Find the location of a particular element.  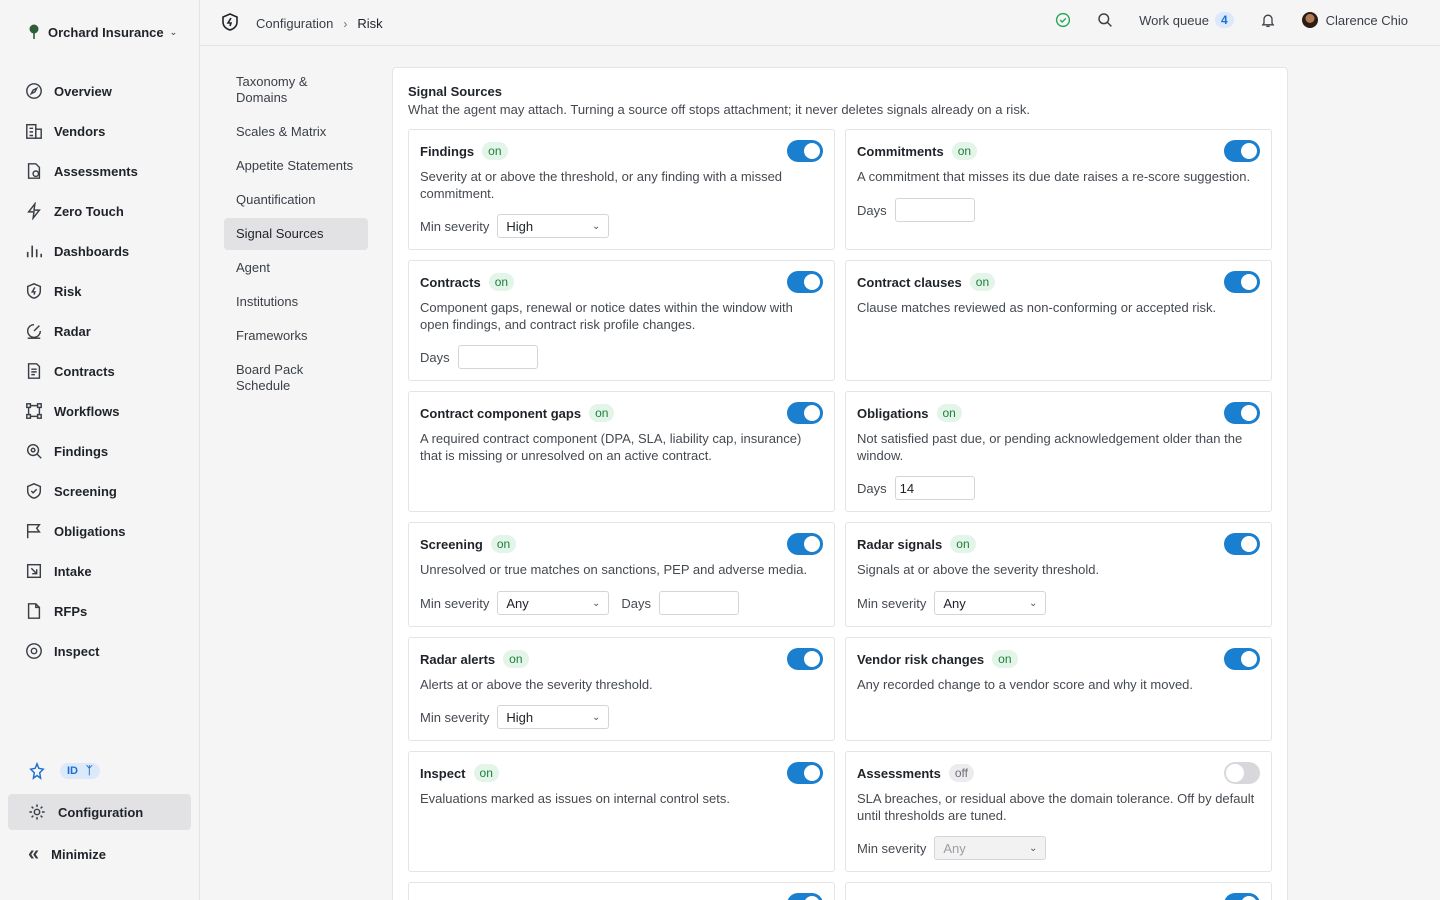

id-badge: ID ᛉ is located at coordinates (80, 771).